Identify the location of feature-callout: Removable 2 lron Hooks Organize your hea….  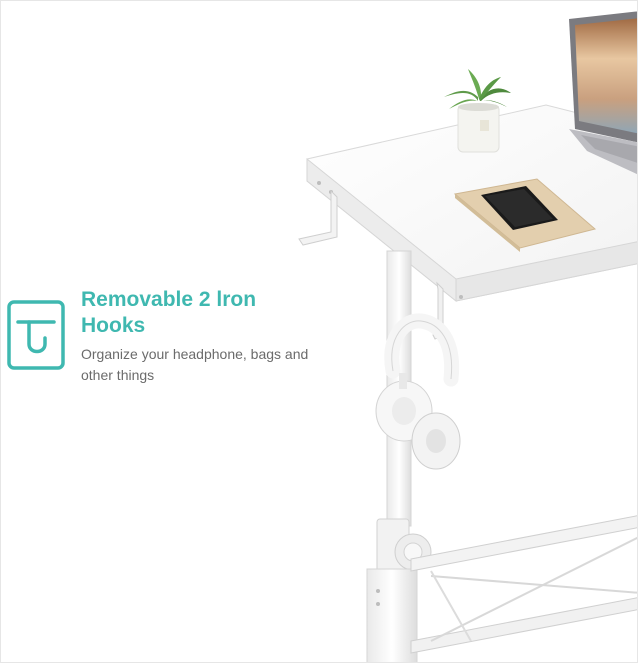
(167, 342).